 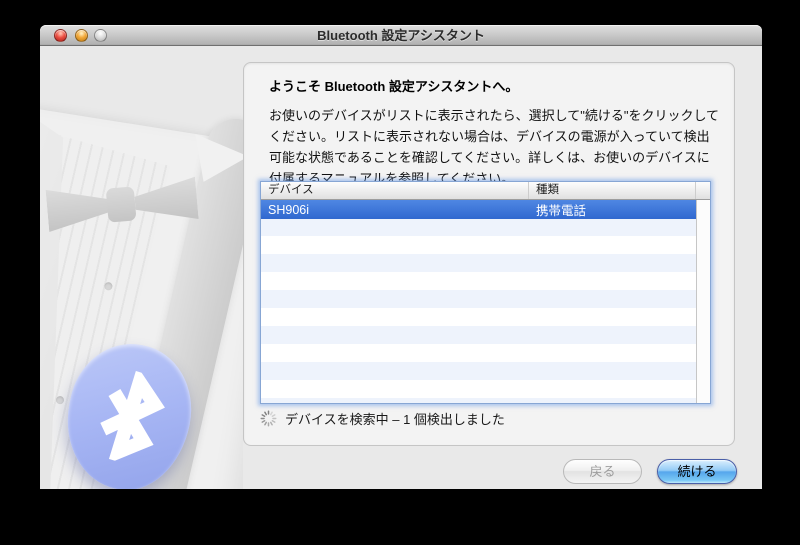 What do you see at coordinates (602, 471) in the screenshot?
I see `back-button: 戻る` at bounding box center [602, 471].